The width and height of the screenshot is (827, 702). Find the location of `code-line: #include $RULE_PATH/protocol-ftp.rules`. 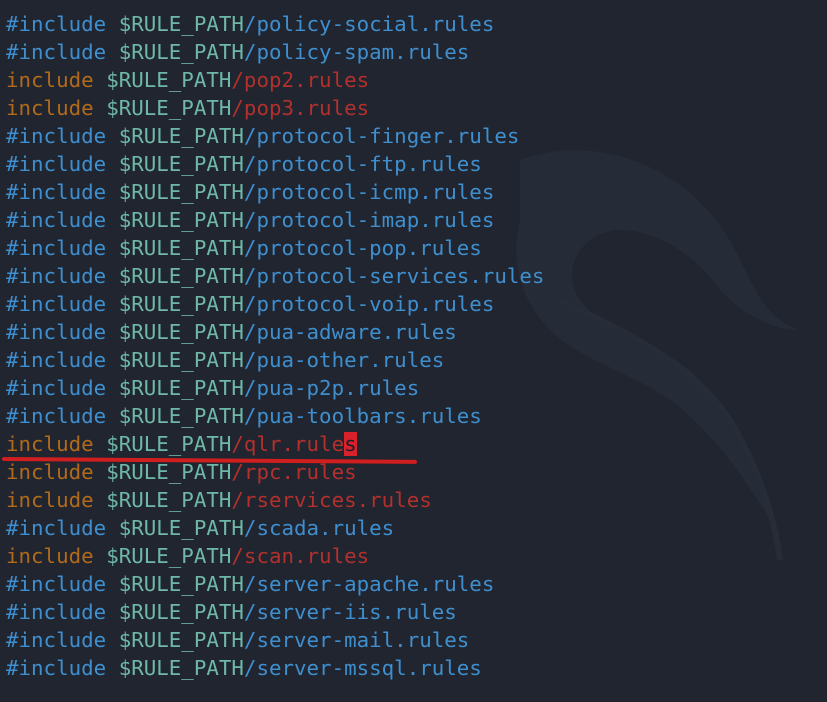

code-line: #include $RULE_PATH/protocol-ftp.rules is located at coordinates (275, 164).